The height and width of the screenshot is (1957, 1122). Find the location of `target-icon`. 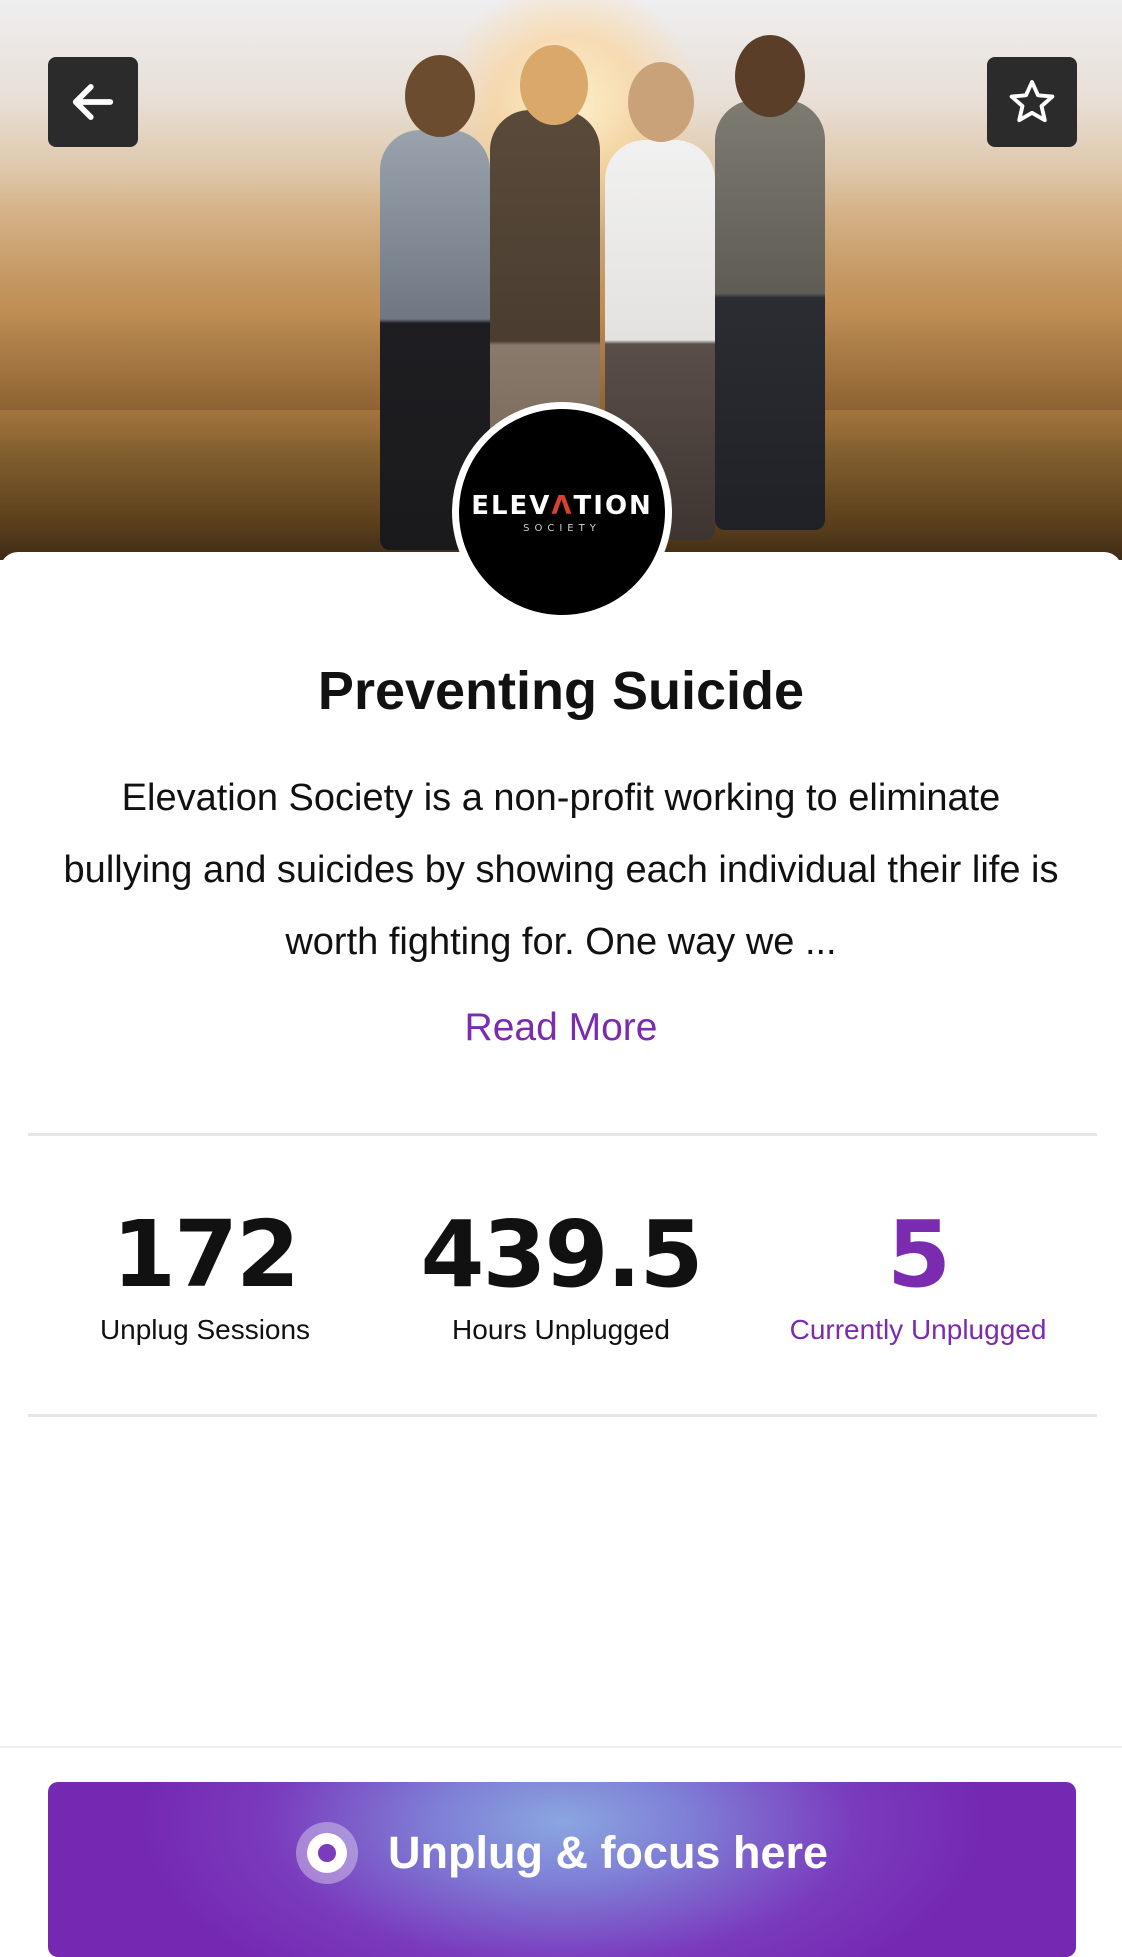

target-icon is located at coordinates (326, 1853).